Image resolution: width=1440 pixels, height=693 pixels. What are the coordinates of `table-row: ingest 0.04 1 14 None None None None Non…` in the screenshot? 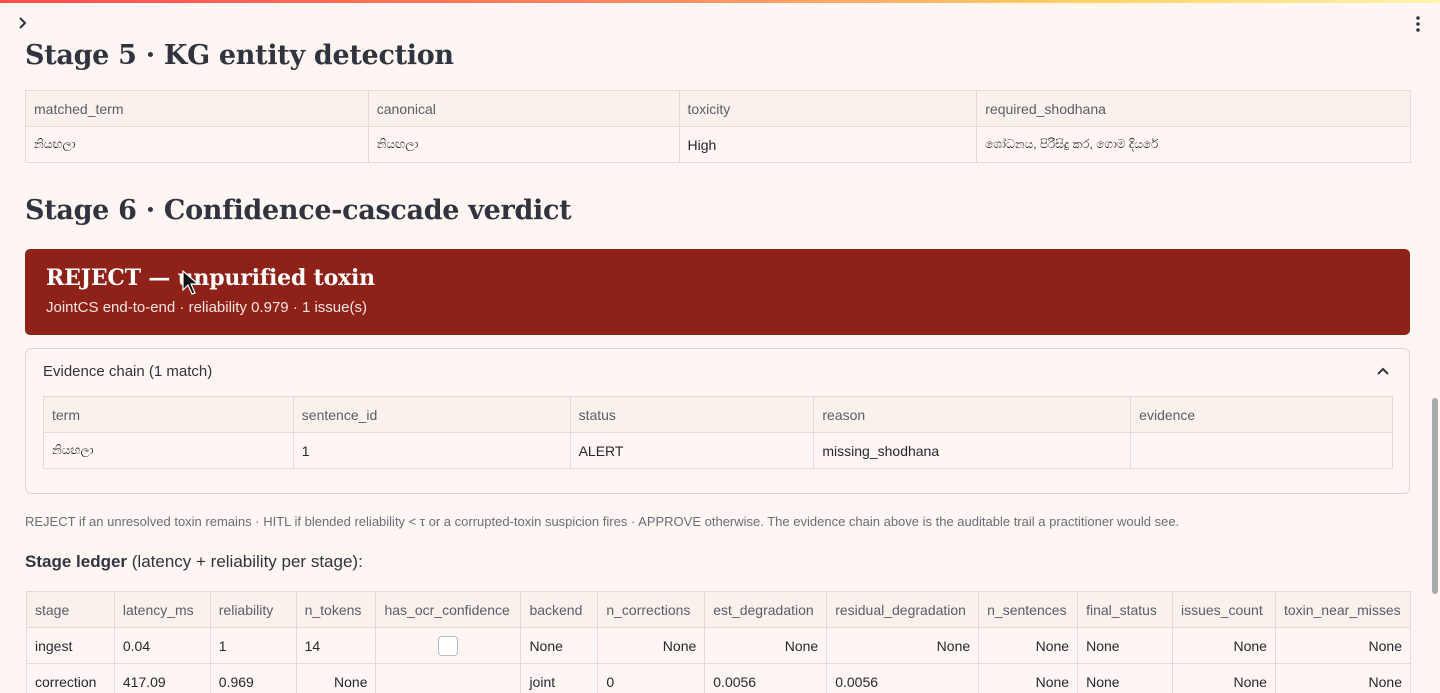 It's located at (719, 645).